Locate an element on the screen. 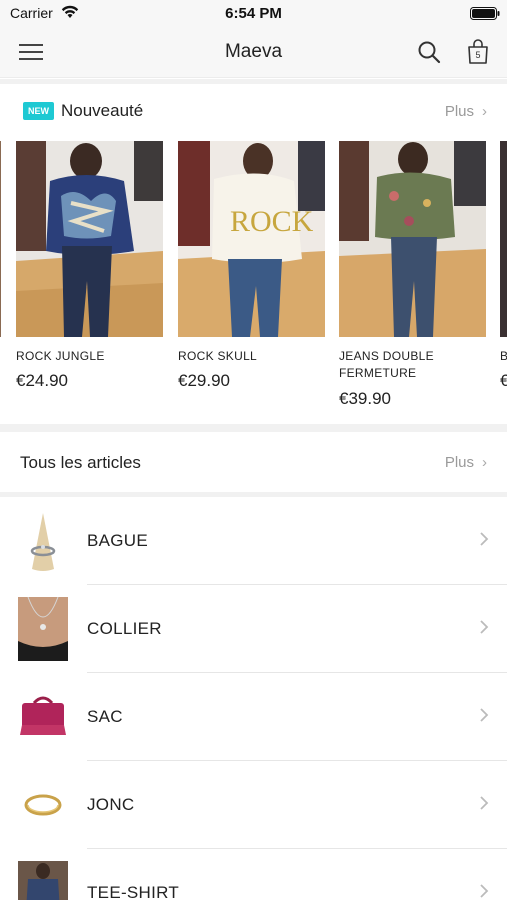 This screenshot has height=900, width=507. all-articles-title: Tous les articles is located at coordinates (80, 462).